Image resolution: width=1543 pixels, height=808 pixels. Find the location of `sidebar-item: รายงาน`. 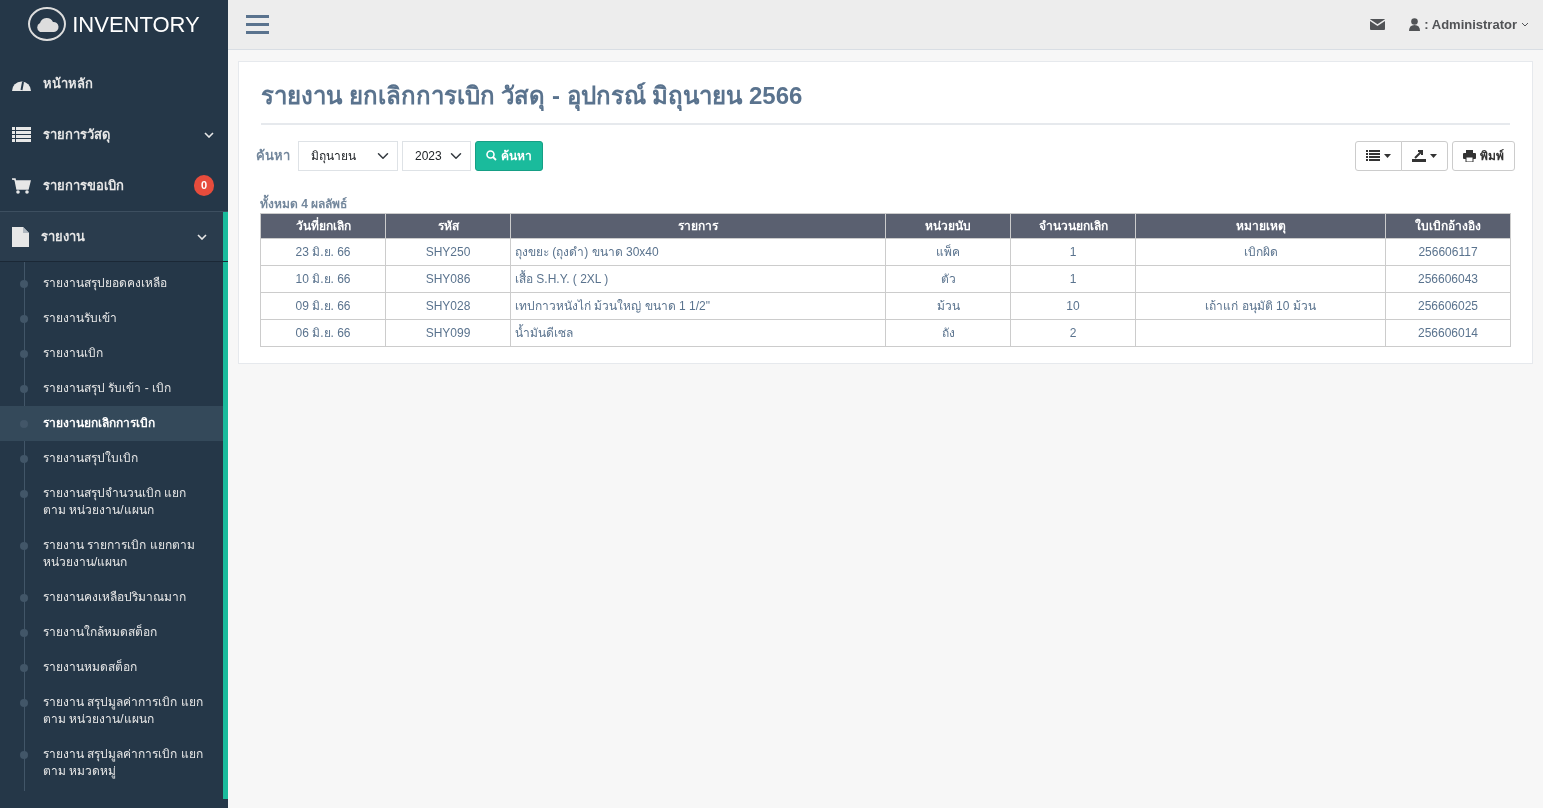

sidebar-item: รายงาน is located at coordinates (114, 236).